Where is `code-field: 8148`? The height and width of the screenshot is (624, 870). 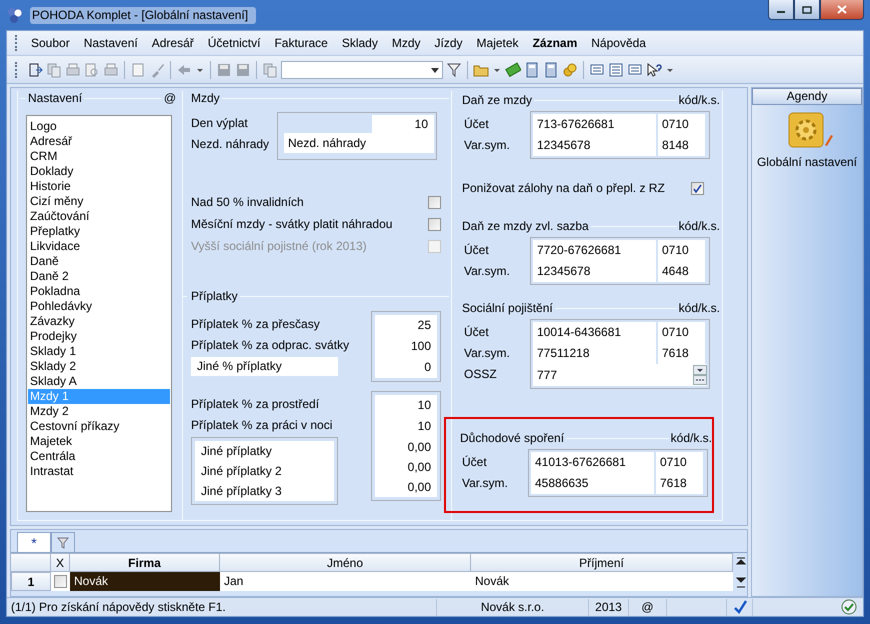
code-field: 8148 is located at coordinates (681, 145).